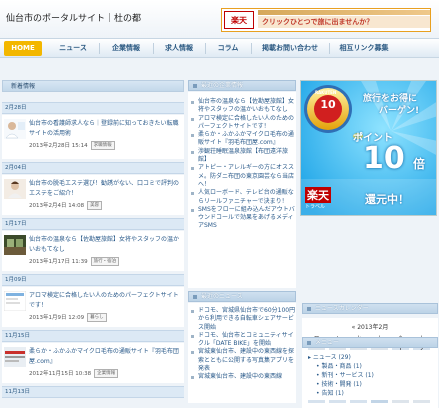 This screenshot has width=439, height=408. I want to click on cashback-text: 還元中！, so click(387, 199).